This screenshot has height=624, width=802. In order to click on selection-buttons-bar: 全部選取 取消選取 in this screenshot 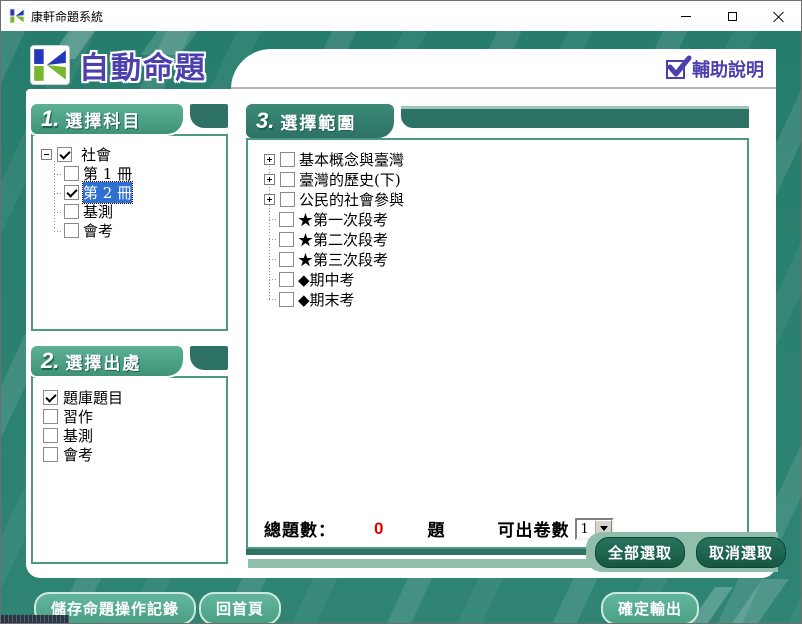, I will do `click(686, 552)`.